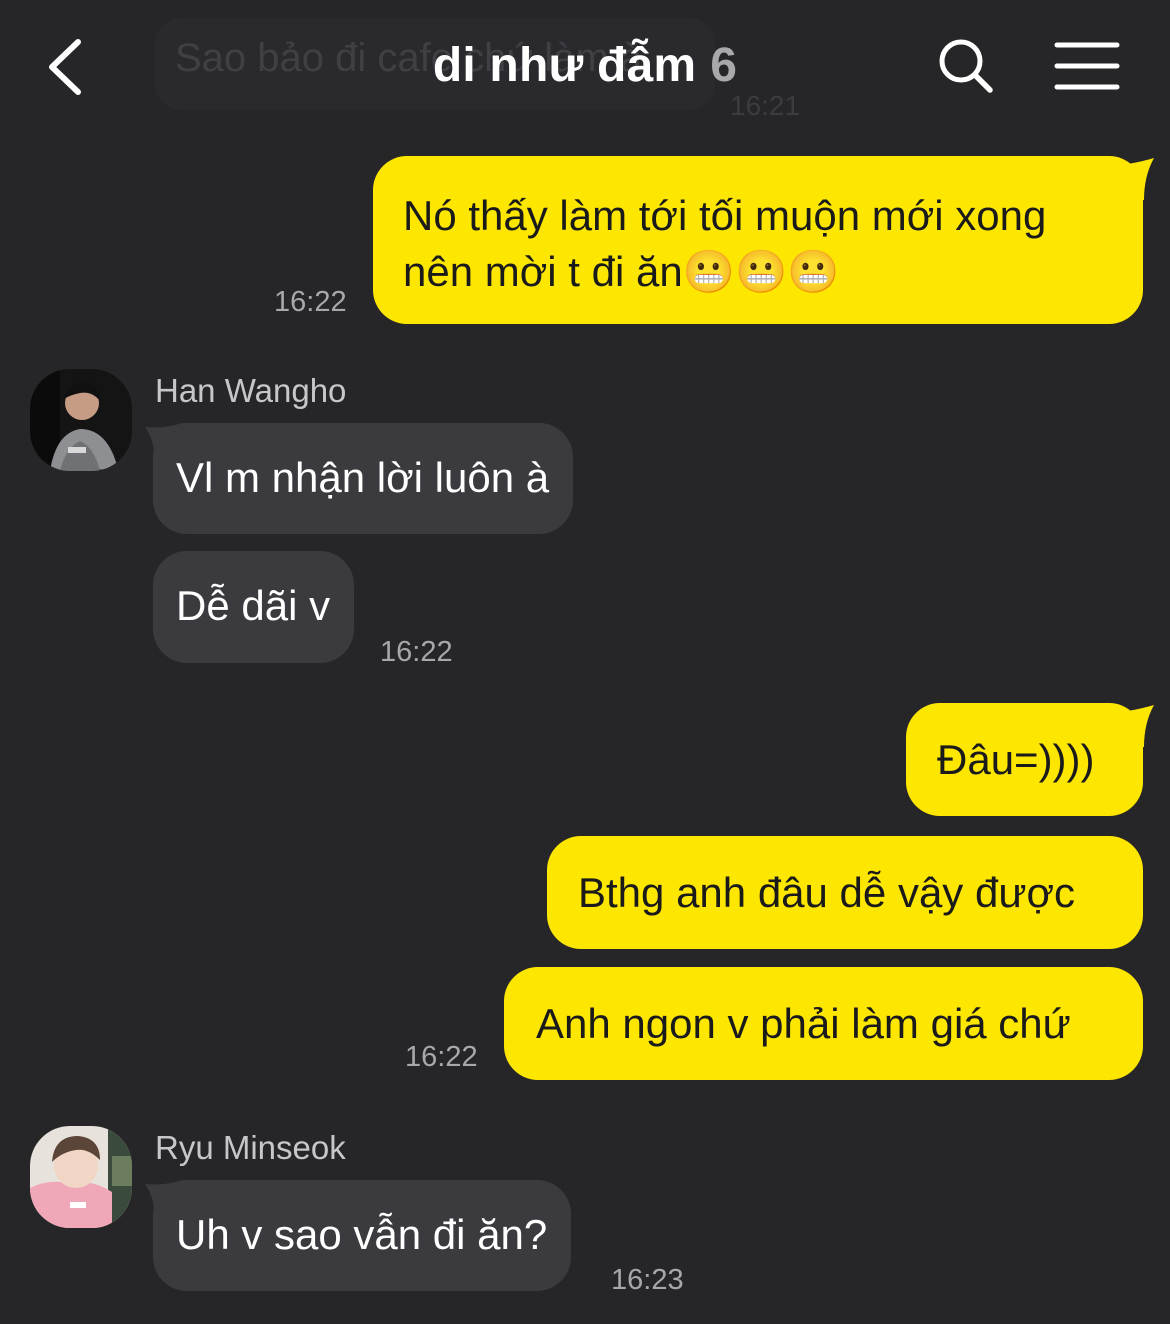 This screenshot has width=1170, height=1324. Describe the element at coordinates (1016, 759) in the screenshot. I see `message-text: Đâu=))))` at that location.